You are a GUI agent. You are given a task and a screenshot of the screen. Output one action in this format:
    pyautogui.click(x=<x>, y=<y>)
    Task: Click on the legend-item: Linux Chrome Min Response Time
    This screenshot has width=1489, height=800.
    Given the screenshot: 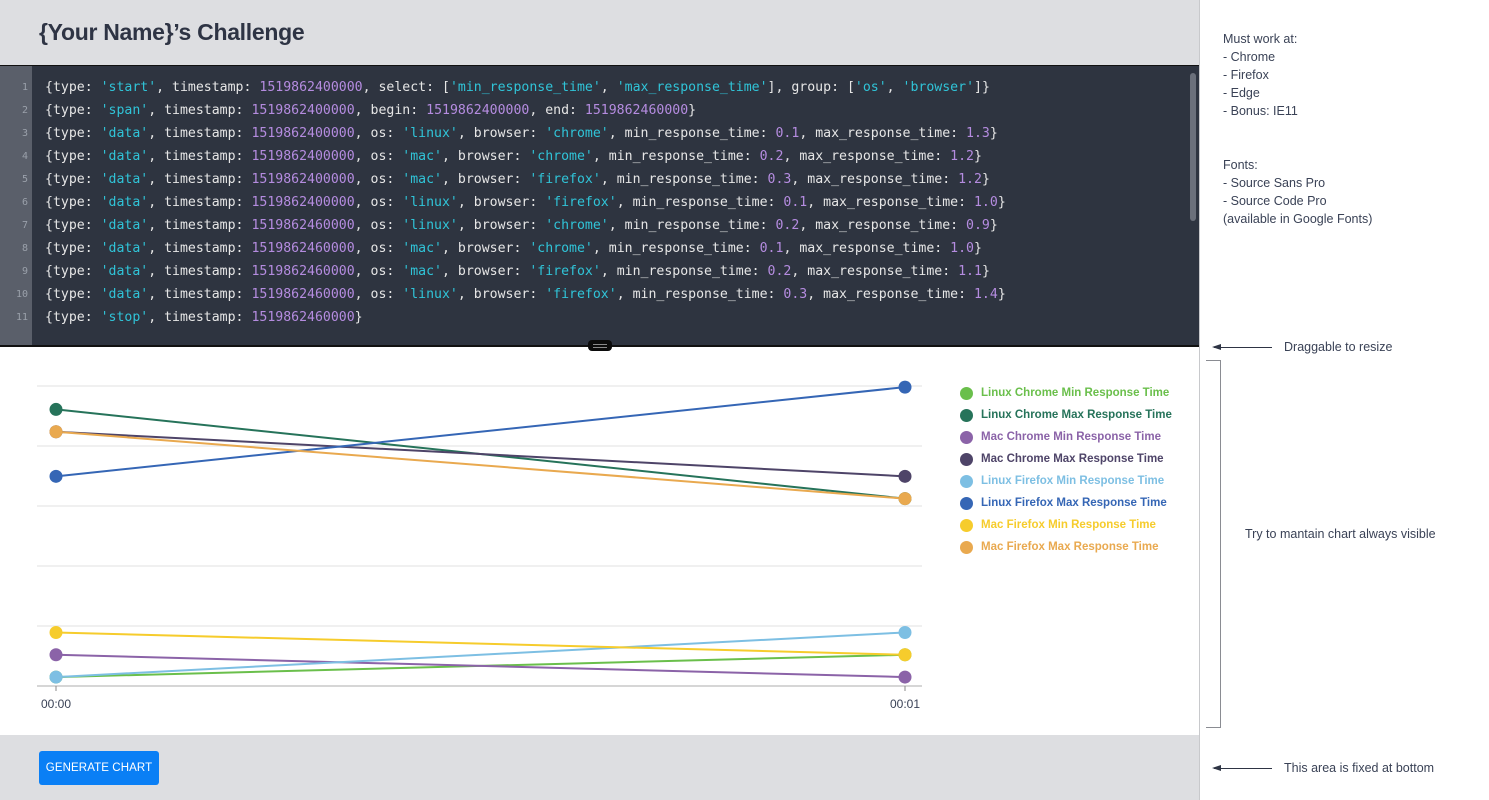 What is the action you would take?
    pyautogui.click(x=1066, y=393)
    